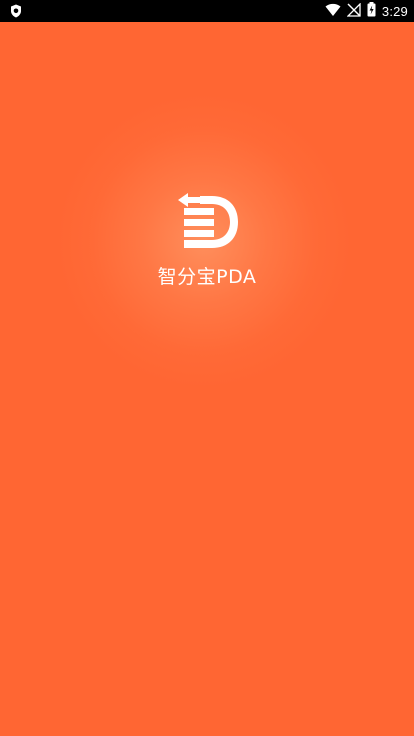 The width and height of the screenshot is (414, 736). Describe the element at coordinates (394, 11) in the screenshot. I see `status-time: 3:29` at that location.